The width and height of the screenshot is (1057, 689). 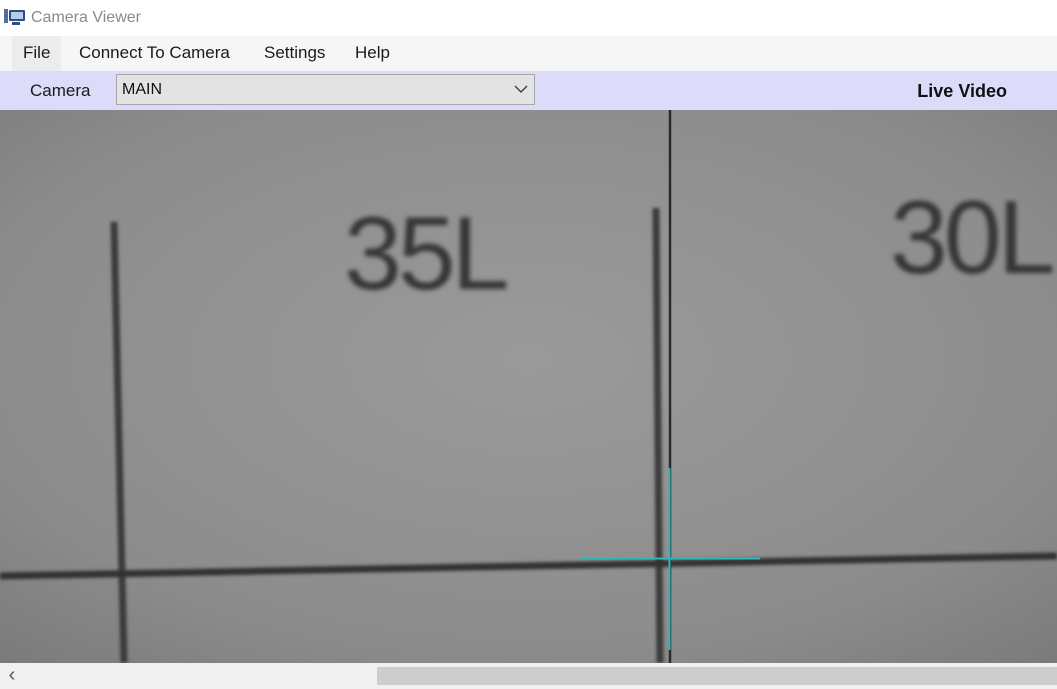 What do you see at coordinates (86, 17) in the screenshot?
I see `window-title: Camera Viewer` at bounding box center [86, 17].